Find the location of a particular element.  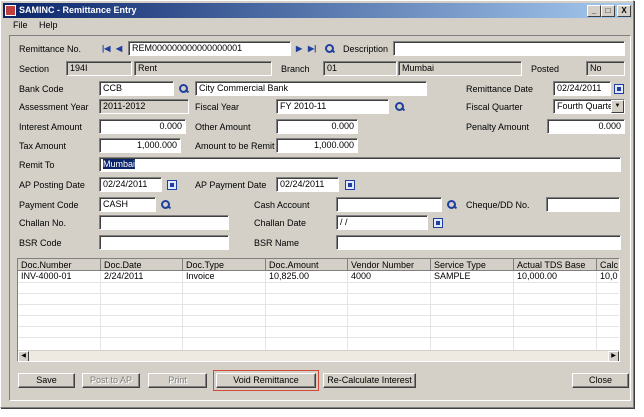

interest-amount-field: 0.000 is located at coordinates (142, 126).